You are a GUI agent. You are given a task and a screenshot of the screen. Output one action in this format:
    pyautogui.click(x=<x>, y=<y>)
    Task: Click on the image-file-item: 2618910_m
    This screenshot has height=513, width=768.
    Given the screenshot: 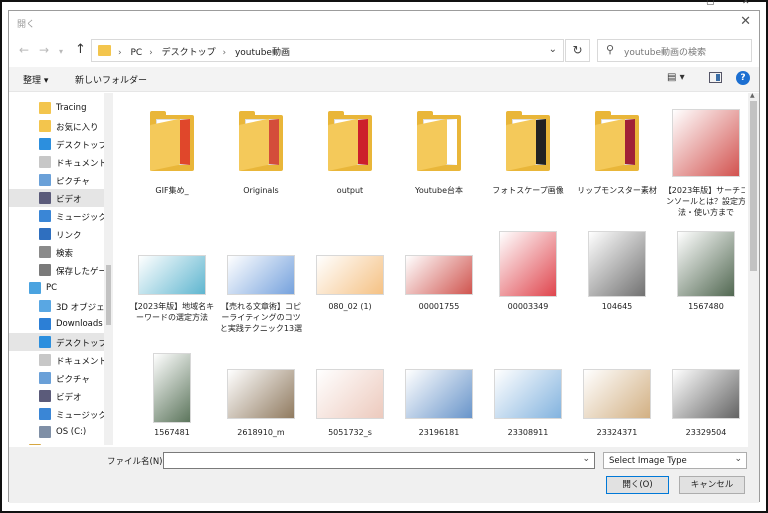 What is the action you would take?
    pyautogui.click(x=261, y=399)
    